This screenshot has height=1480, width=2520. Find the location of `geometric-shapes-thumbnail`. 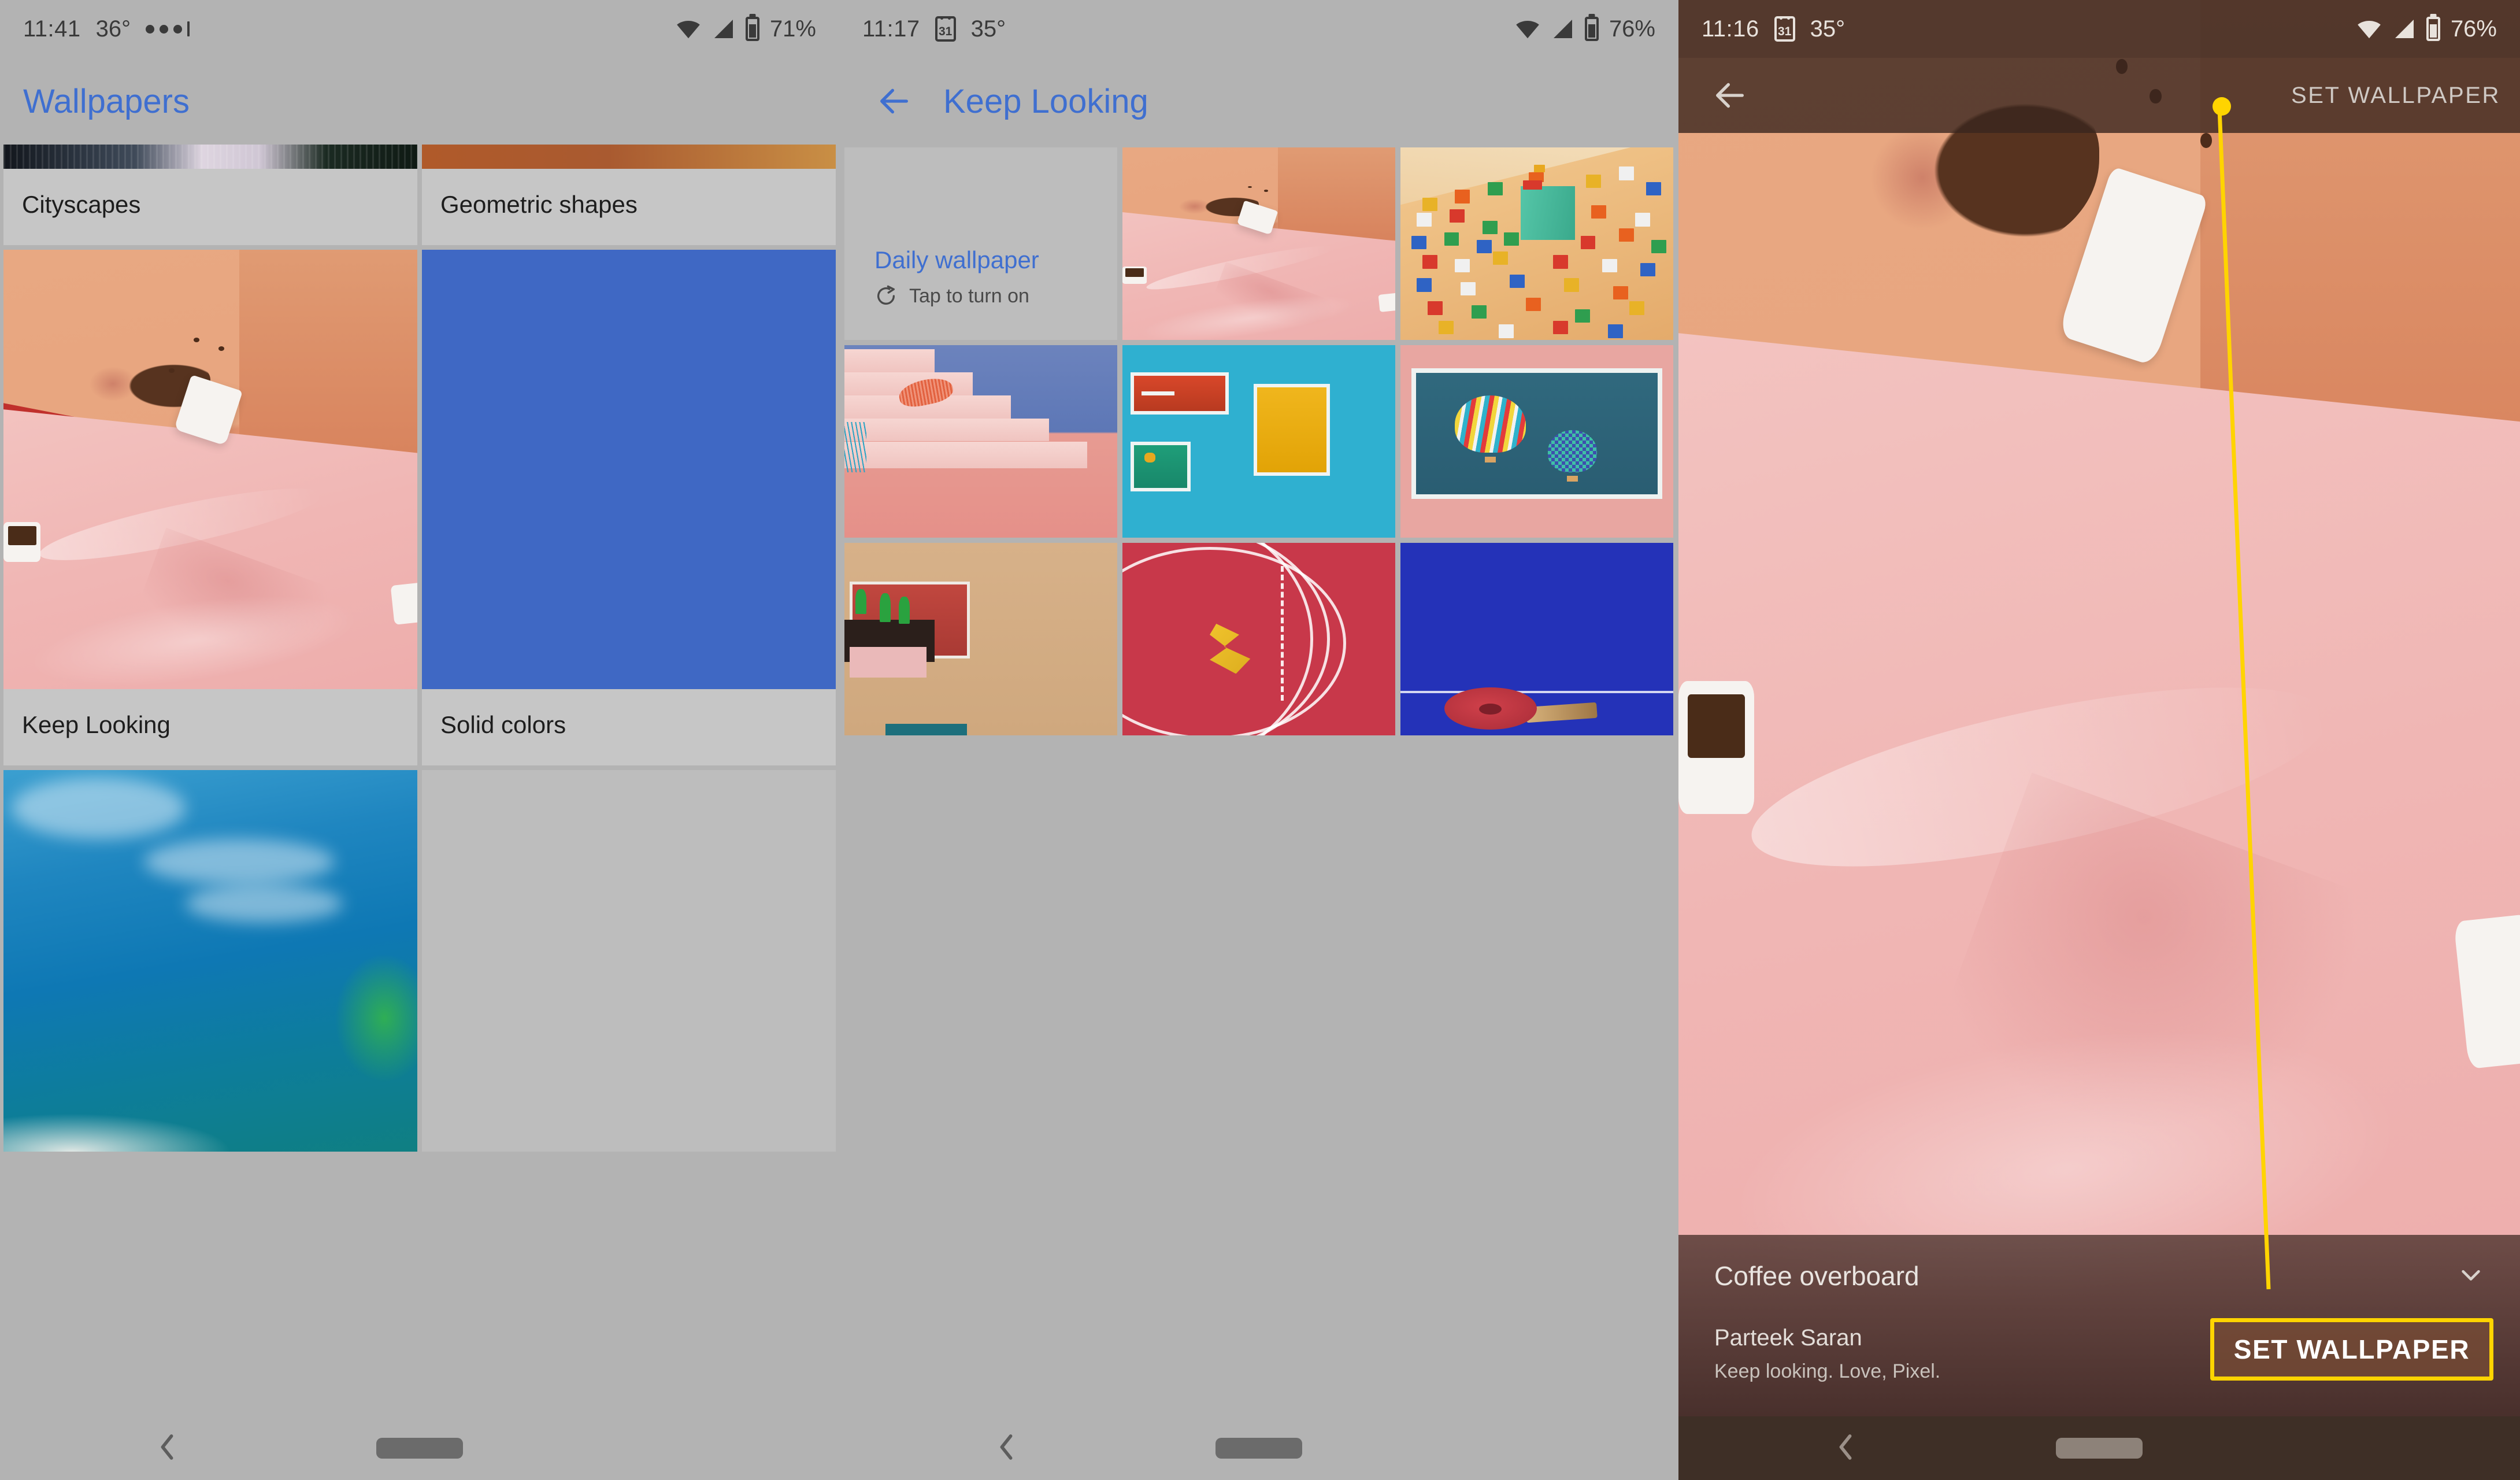

geometric-shapes-thumbnail is located at coordinates (629, 157).